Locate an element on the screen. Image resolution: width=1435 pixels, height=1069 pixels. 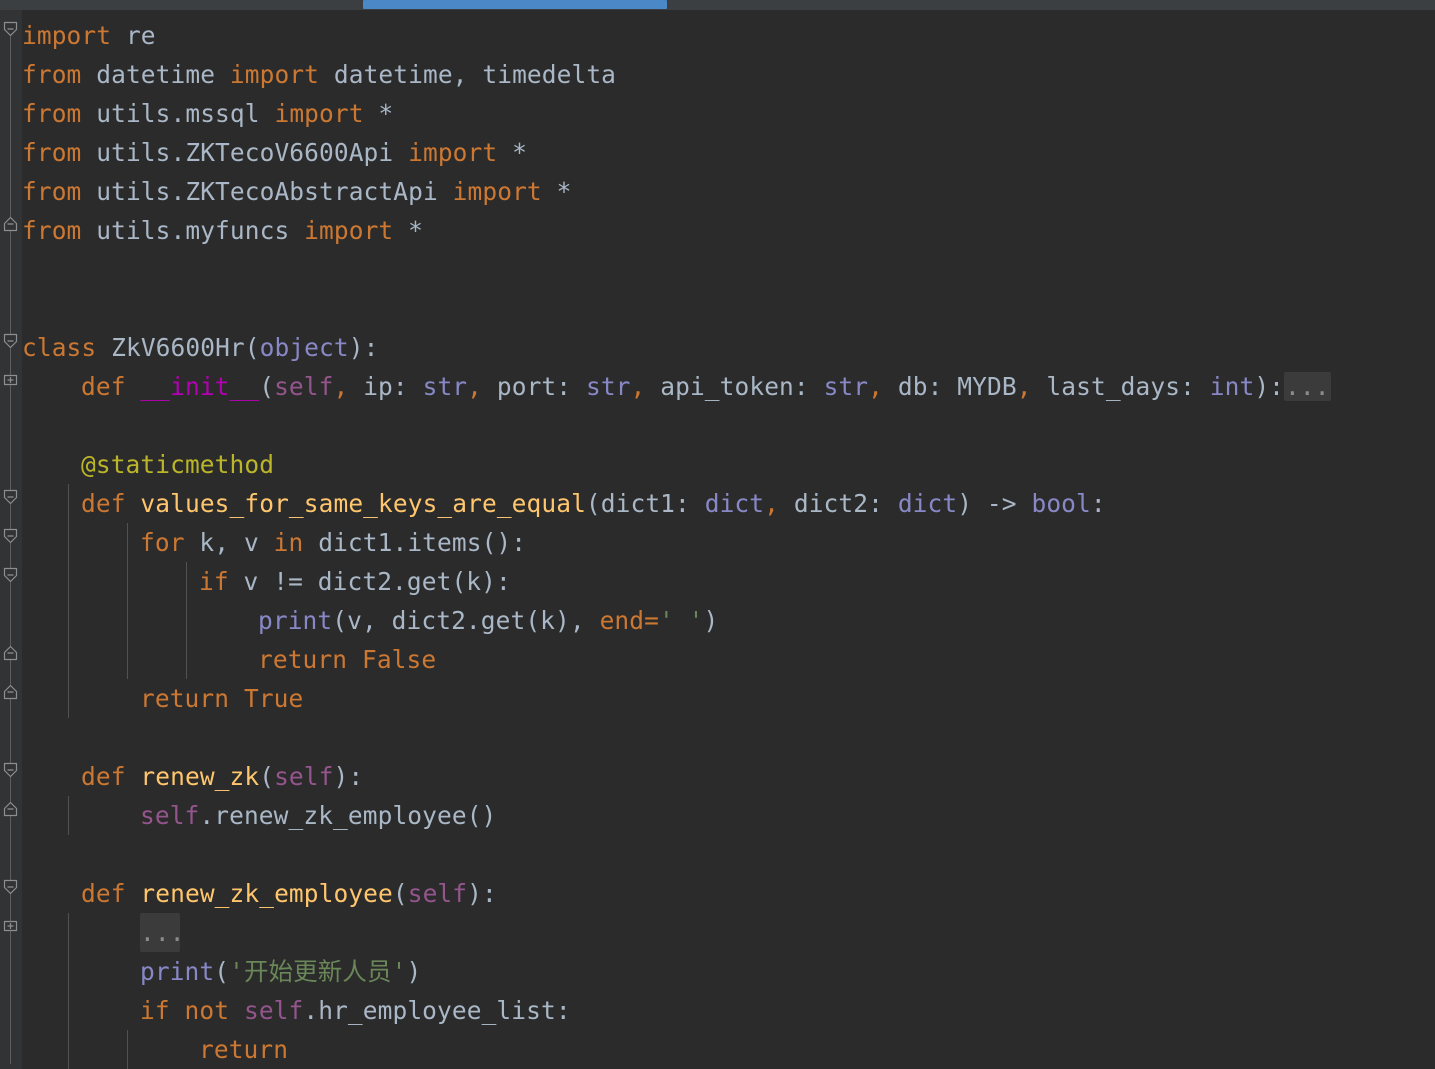
horizontal-scrollbar-thumb is located at coordinates (515, 4).